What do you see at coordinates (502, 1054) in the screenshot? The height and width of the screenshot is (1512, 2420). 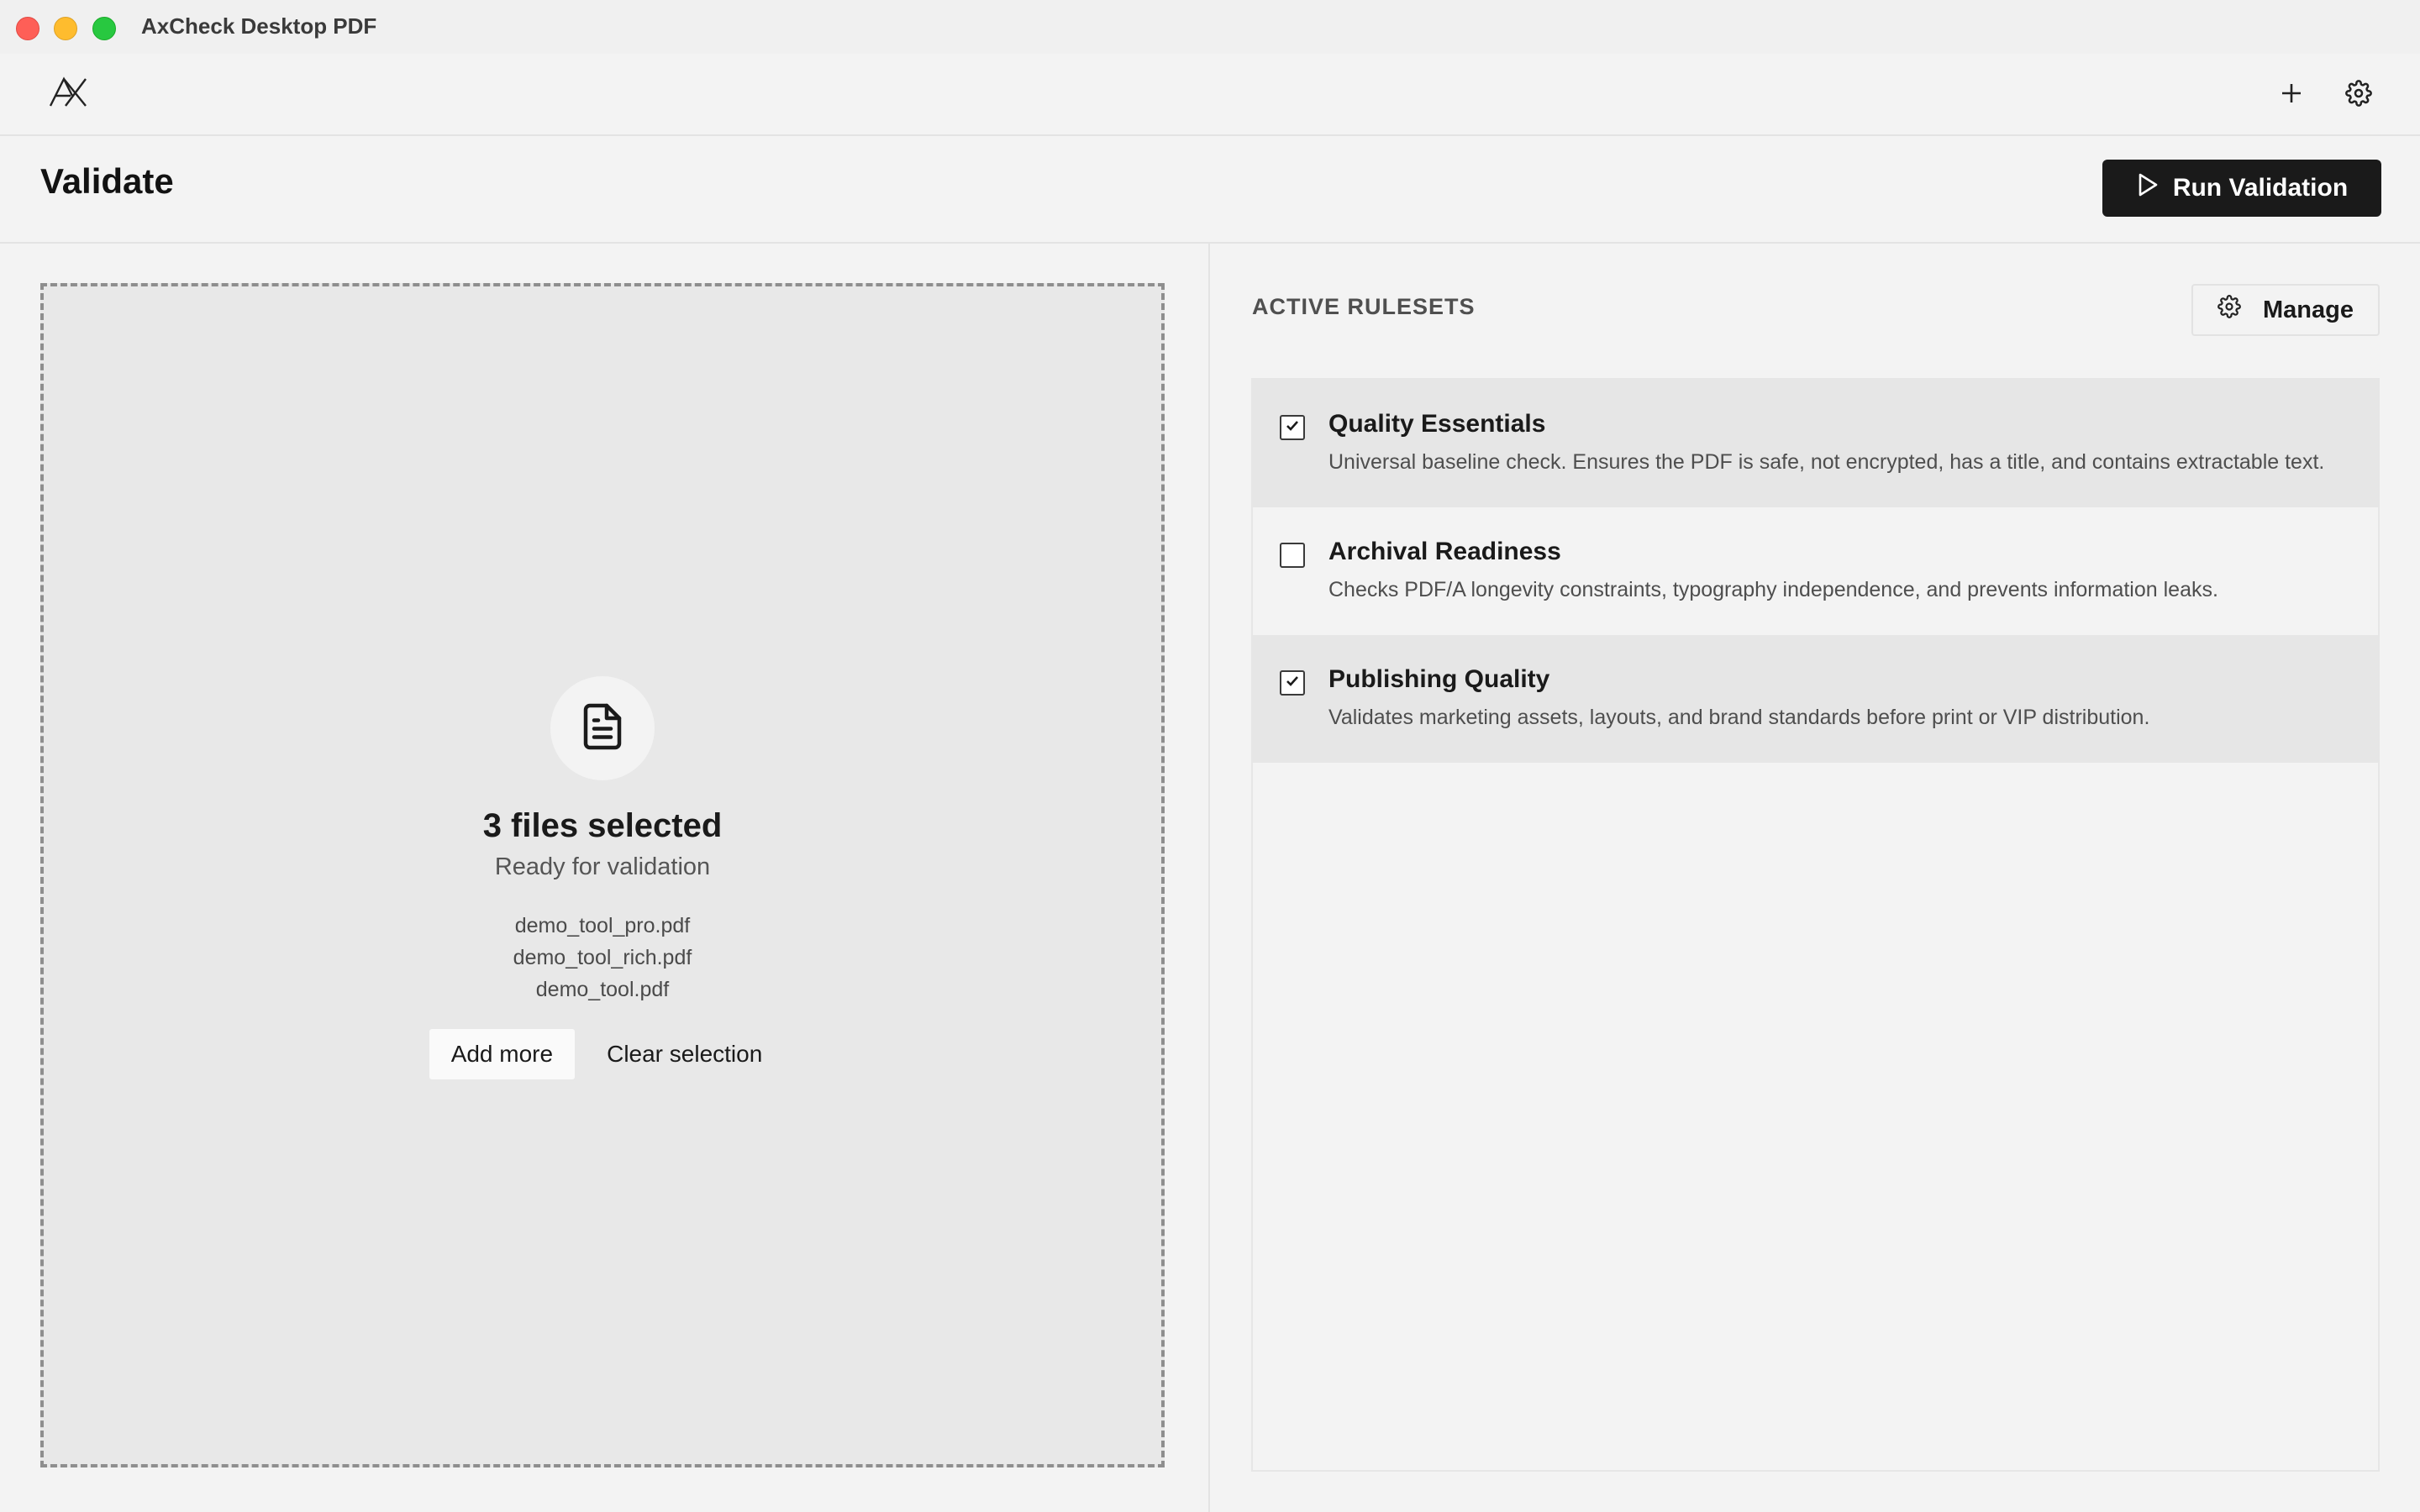 I see `add-more-button: Add more` at bounding box center [502, 1054].